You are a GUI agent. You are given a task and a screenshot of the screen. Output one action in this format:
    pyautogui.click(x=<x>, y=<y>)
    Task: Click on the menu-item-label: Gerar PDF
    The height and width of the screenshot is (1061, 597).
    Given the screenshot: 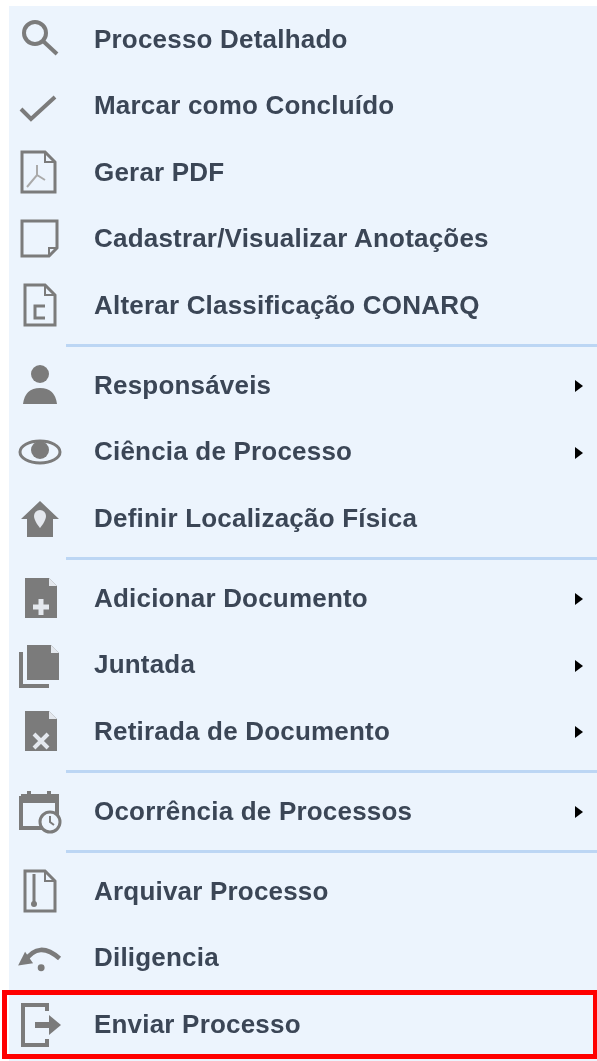 What is the action you would take?
    pyautogui.click(x=159, y=172)
    